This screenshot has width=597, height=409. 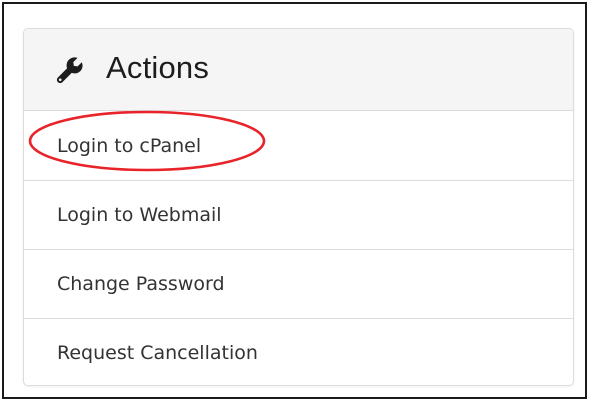 What do you see at coordinates (157, 353) in the screenshot?
I see `action-item-label: Request Cancellation` at bounding box center [157, 353].